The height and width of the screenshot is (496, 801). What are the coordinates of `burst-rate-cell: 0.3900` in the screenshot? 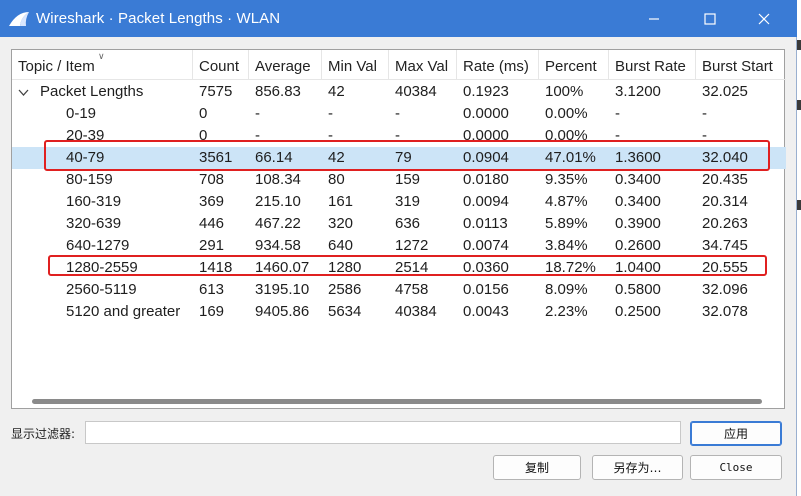 It's located at (638, 223).